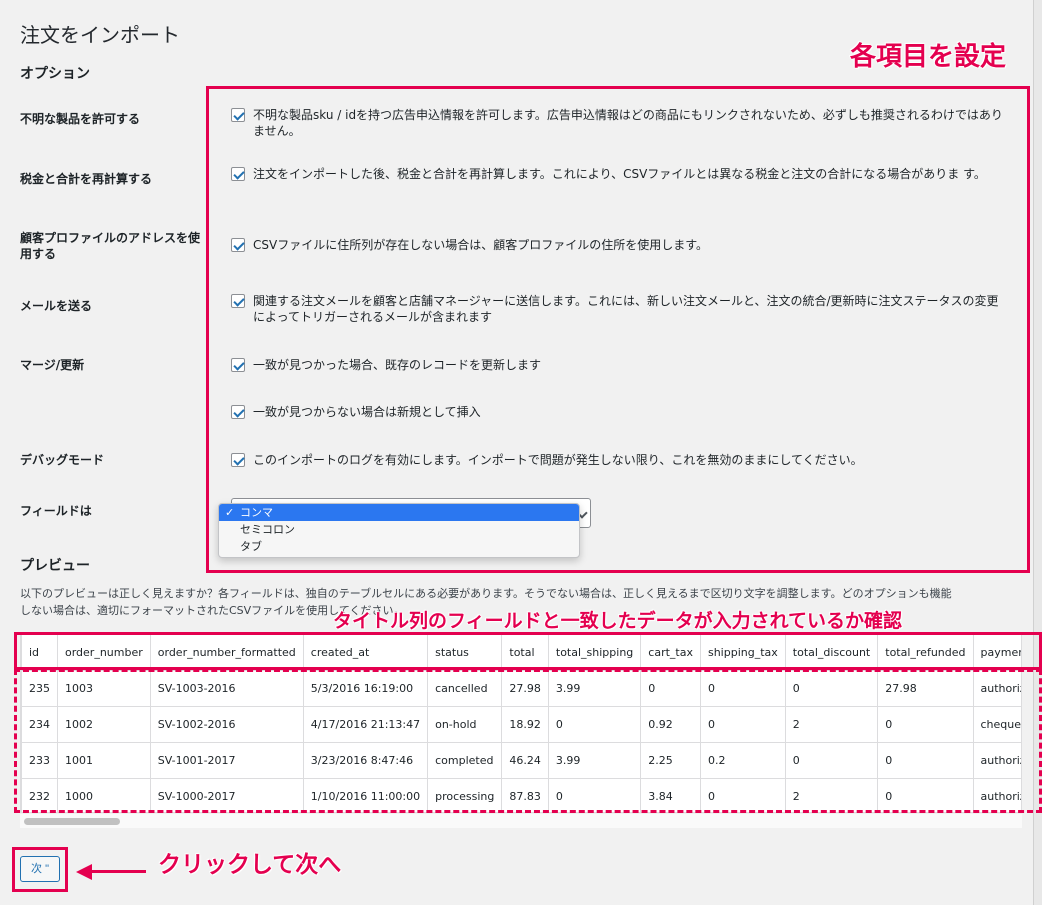 The width and height of the screenshot is (1042, 905). What do you see at coordinates (528, 651) in the screenshot?
I see `annotation-header-box` at bounding box center [528, 651].